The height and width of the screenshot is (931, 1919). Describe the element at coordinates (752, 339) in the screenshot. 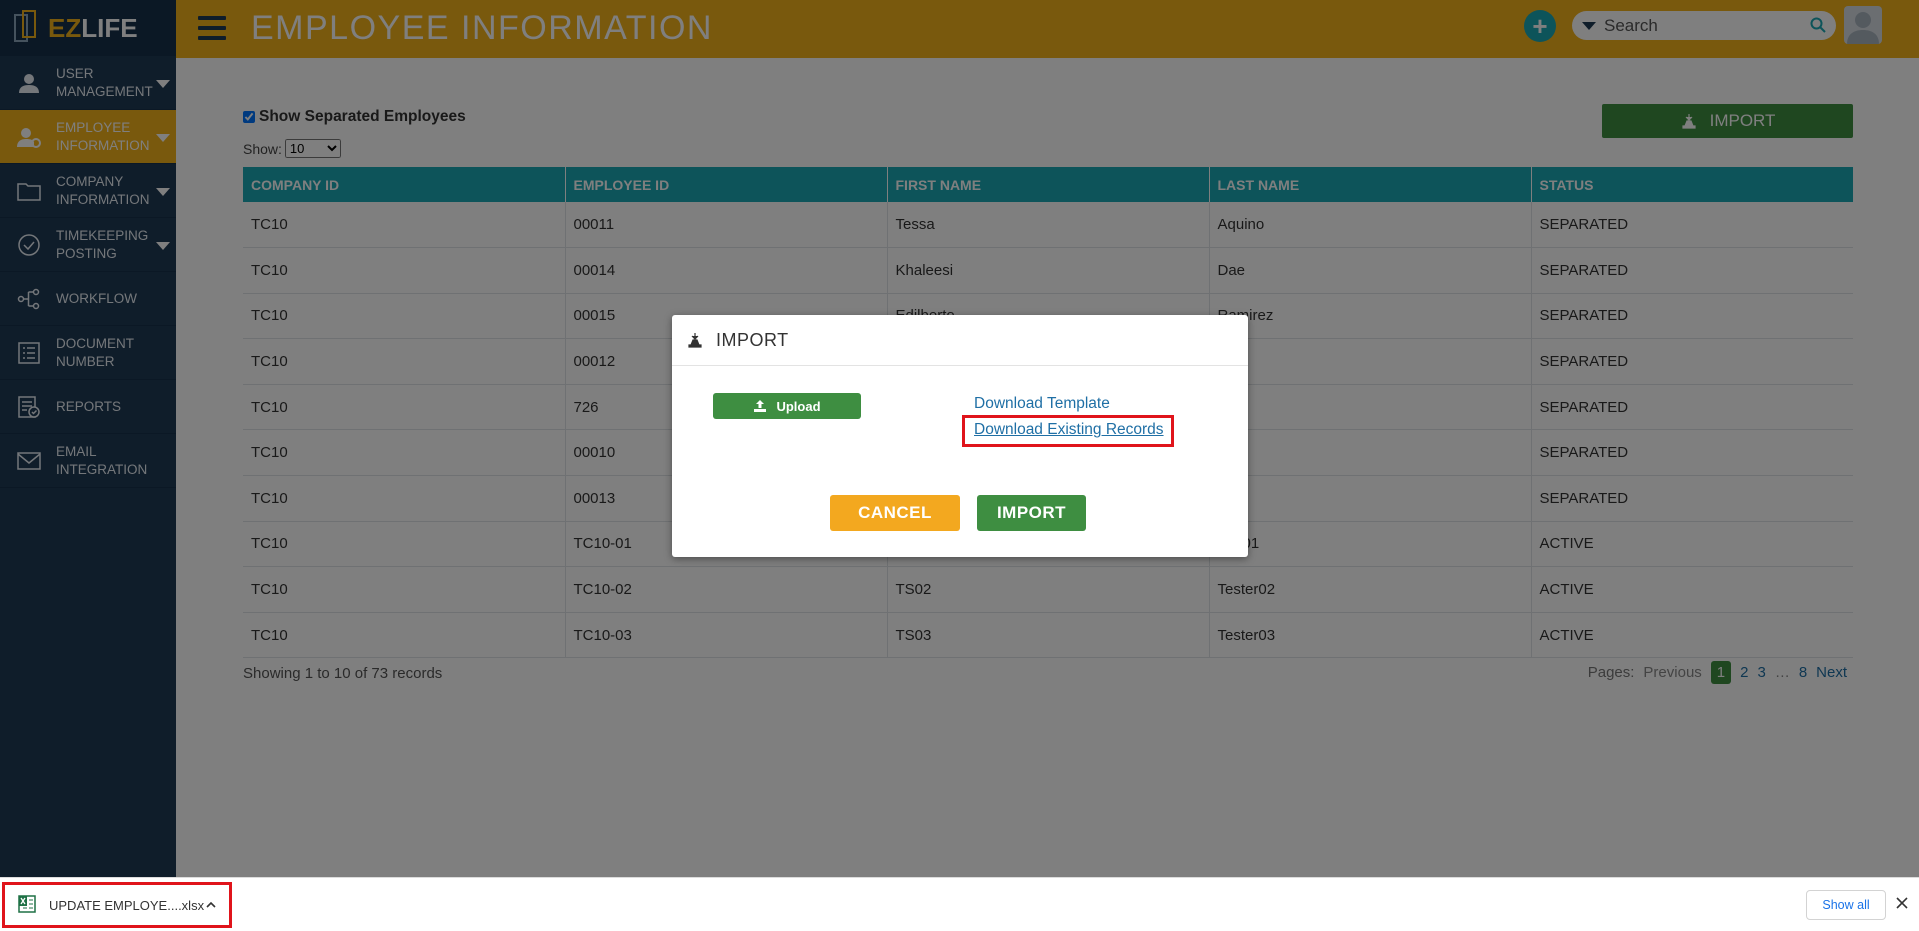

I see `modal-title: IMPORT` at that location.